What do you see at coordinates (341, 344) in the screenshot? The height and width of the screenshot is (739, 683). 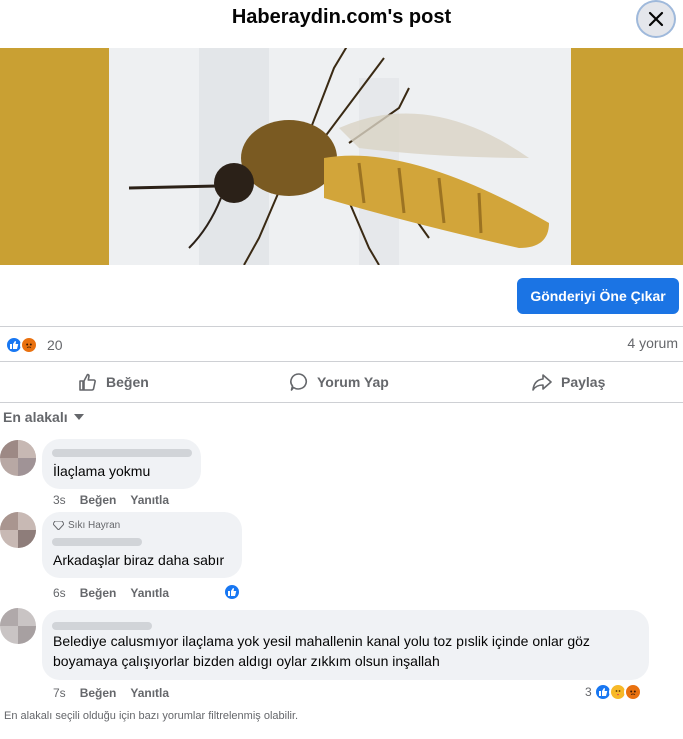 I see `reaction-summary: 20 4 yorum` at bounding box center [341, 344].